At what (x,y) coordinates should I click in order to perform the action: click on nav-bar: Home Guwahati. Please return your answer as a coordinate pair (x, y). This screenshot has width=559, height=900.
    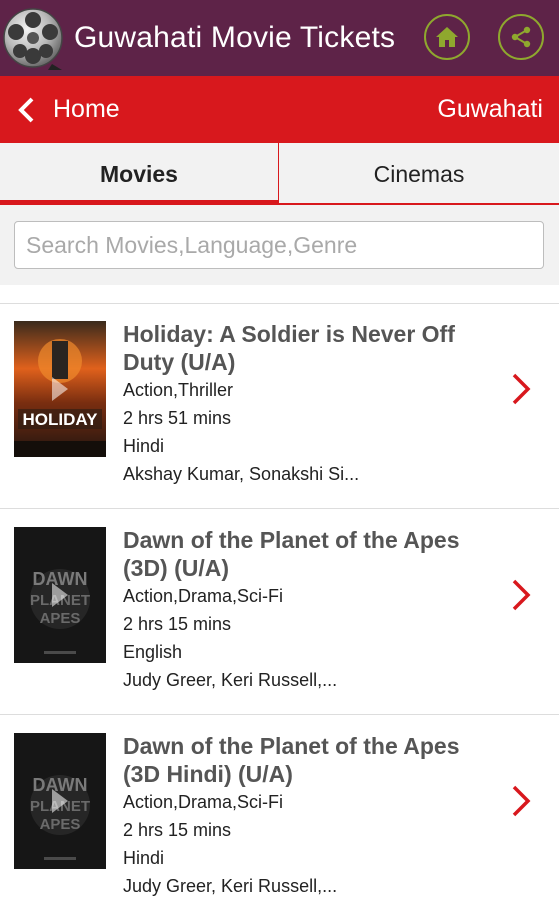
    Looking at the image, I should click on (279, 109).